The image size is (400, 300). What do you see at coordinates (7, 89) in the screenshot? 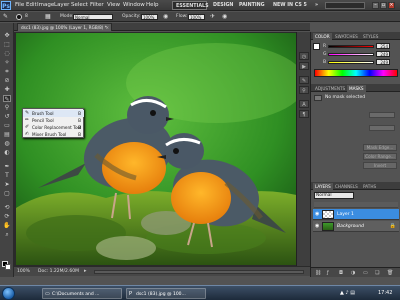
I see `healing-brush-tool-icon: ✚` at bounding box center [7, 89].